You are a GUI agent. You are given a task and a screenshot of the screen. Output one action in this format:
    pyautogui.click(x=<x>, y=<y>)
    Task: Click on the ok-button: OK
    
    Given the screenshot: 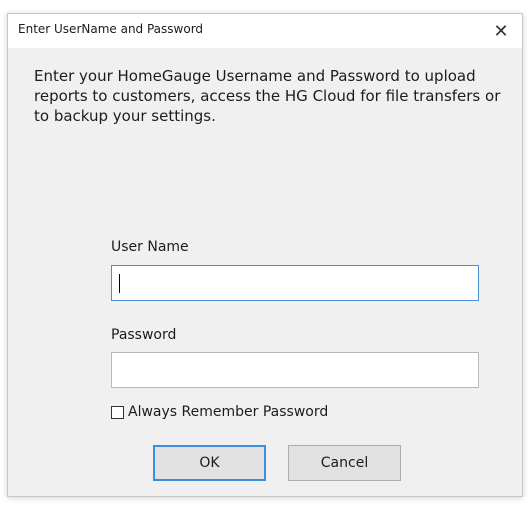 What is the action you would take?
    pyautogui.click(x=209, y=463)
    